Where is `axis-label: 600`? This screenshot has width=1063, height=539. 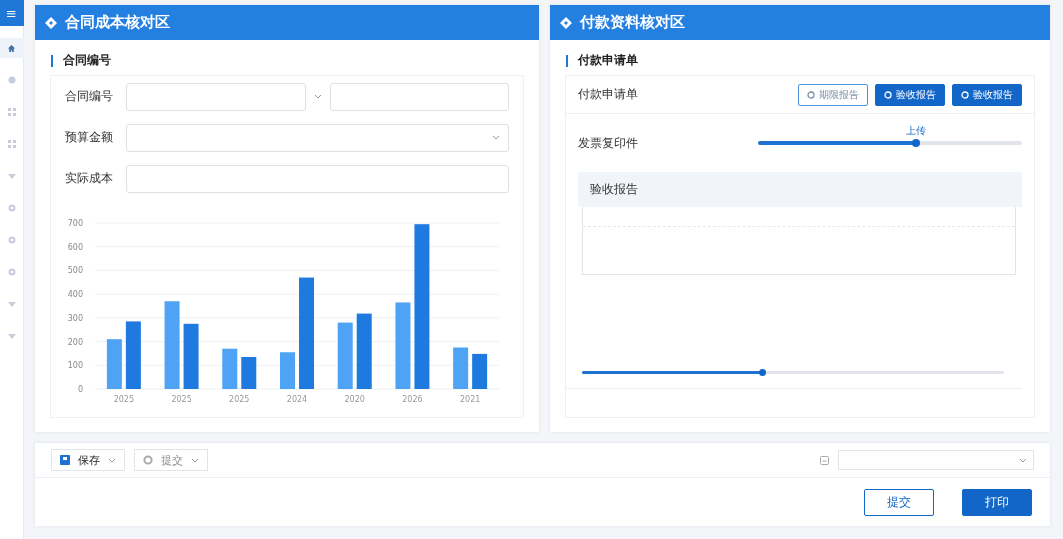
axis-label: 600 is located at coordinates (75, 247).